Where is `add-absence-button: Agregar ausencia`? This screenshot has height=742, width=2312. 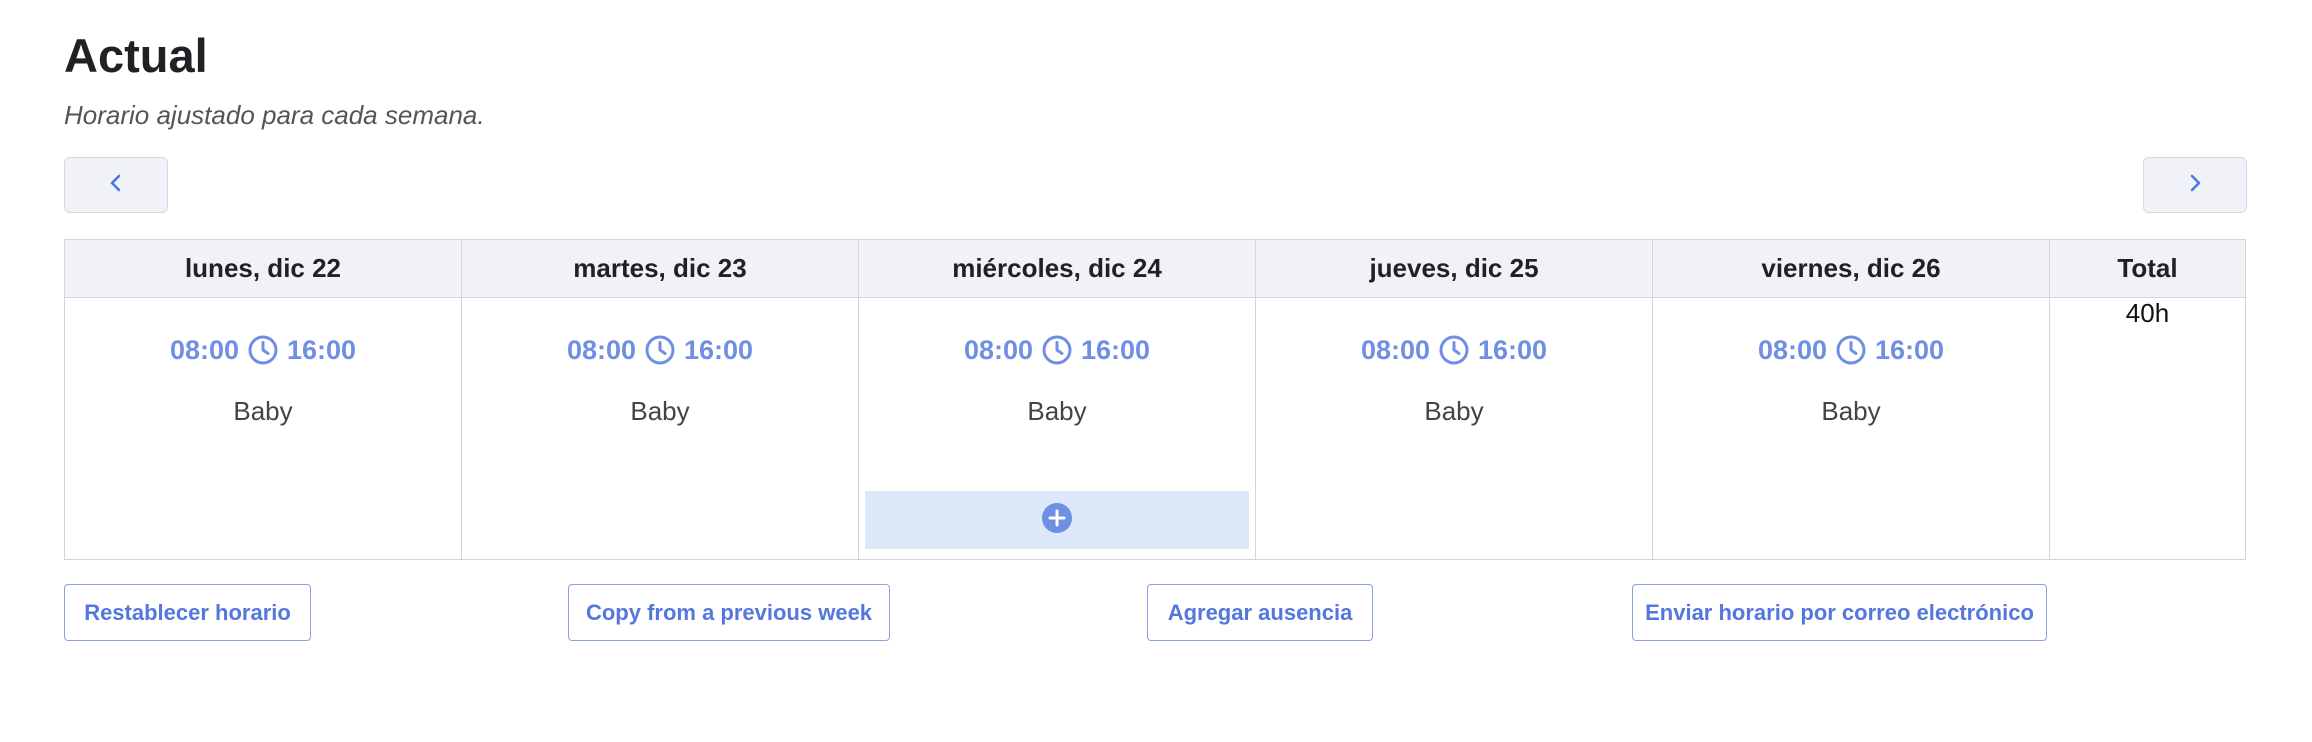
add-absence-button: Agregar ausencia is located at coordinates (1260, 612).